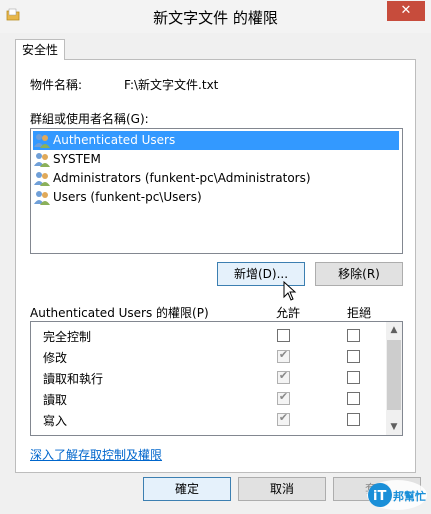 The width and height of the screenshot is (431, 514). What do you see at coordinates (208, 356) in the screenshot?
I see `permission-row-modify: 修改 ✔` at bounding box center [208, 356].